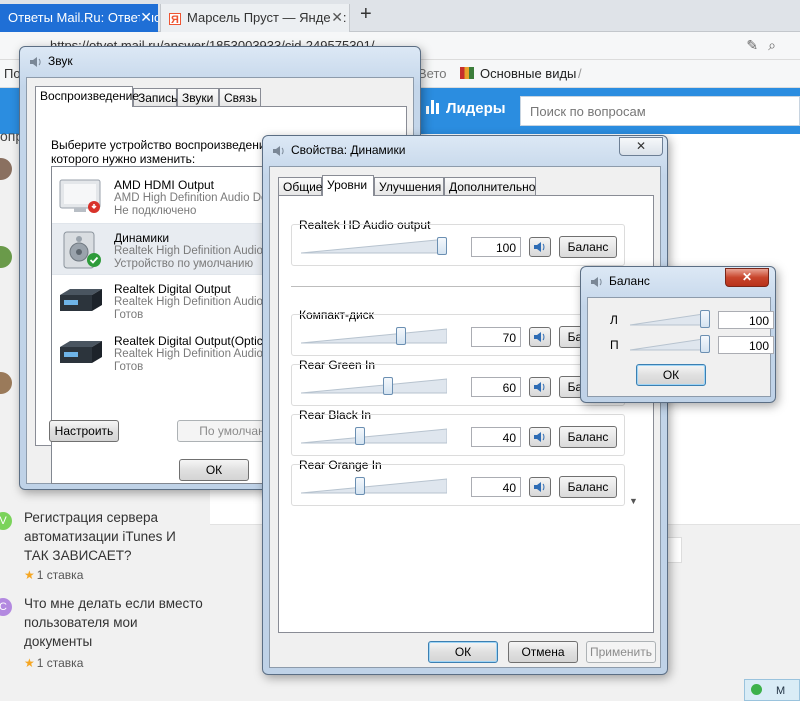  I want to click on question-meta: ★ 1 ставка, so click(53, 575).